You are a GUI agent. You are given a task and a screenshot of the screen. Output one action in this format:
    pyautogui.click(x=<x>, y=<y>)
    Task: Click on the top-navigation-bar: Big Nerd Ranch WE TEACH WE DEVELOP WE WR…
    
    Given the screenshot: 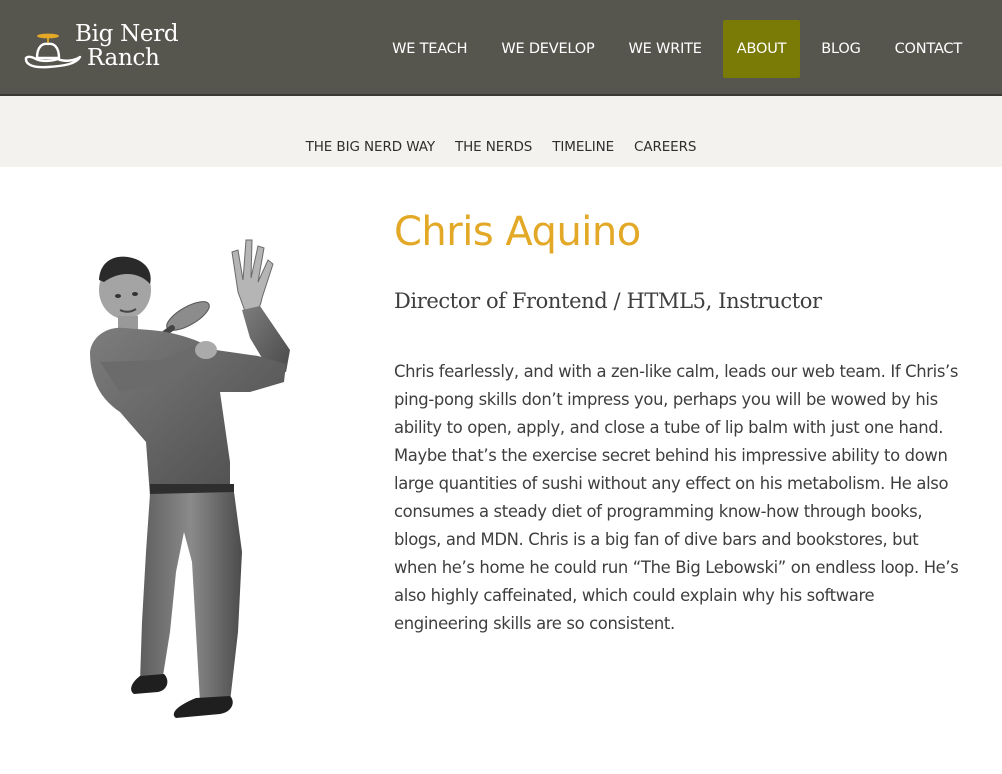 What is the action you would take?
    pyautogui.click(x=501, y=48)
    